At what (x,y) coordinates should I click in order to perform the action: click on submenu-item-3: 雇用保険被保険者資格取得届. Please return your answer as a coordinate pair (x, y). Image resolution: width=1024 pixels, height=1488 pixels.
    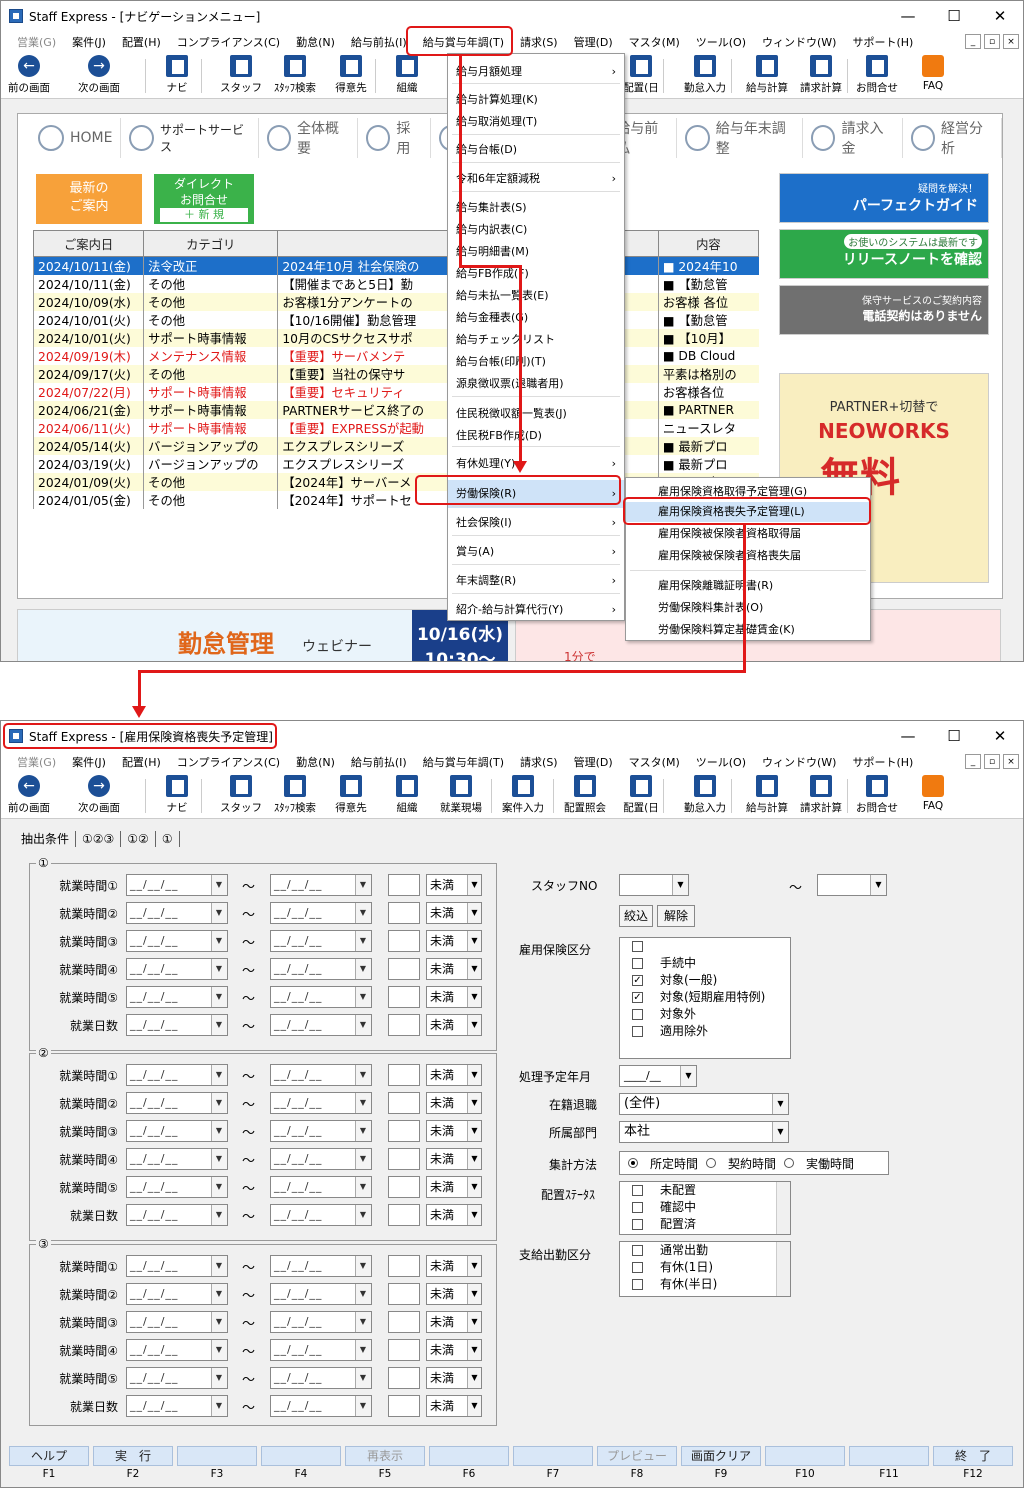
    Looking at the image, I should click on (748, 534).